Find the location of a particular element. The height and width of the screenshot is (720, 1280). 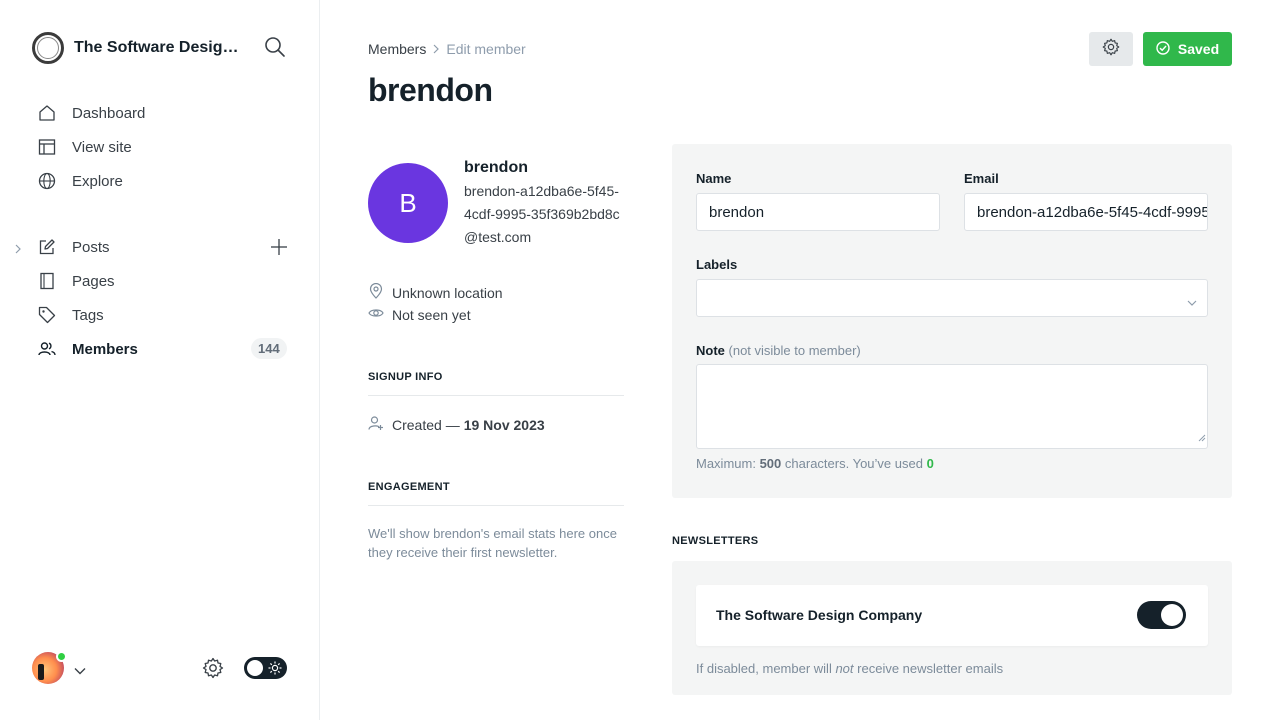

note-label: Note (not visible to member) is located at coordinates (778, 350).